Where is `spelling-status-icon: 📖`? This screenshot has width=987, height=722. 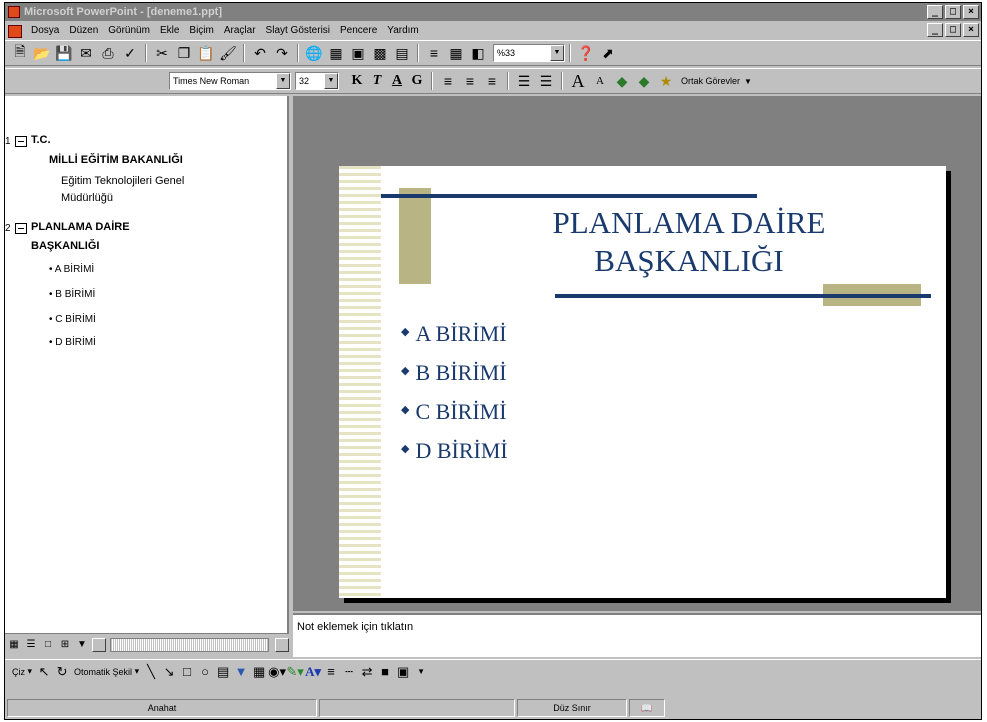 spelling-status-icon: 📖 is located at coordinates (647, 708).